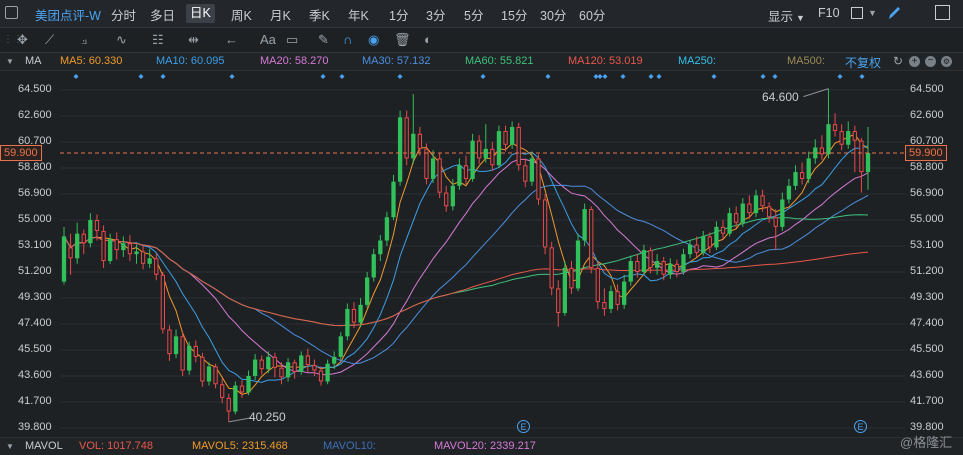  What do you see at coordinates (553, 14) in the screenshot?
I see `tab-30min: 30分` at bounding box center [553, 14].